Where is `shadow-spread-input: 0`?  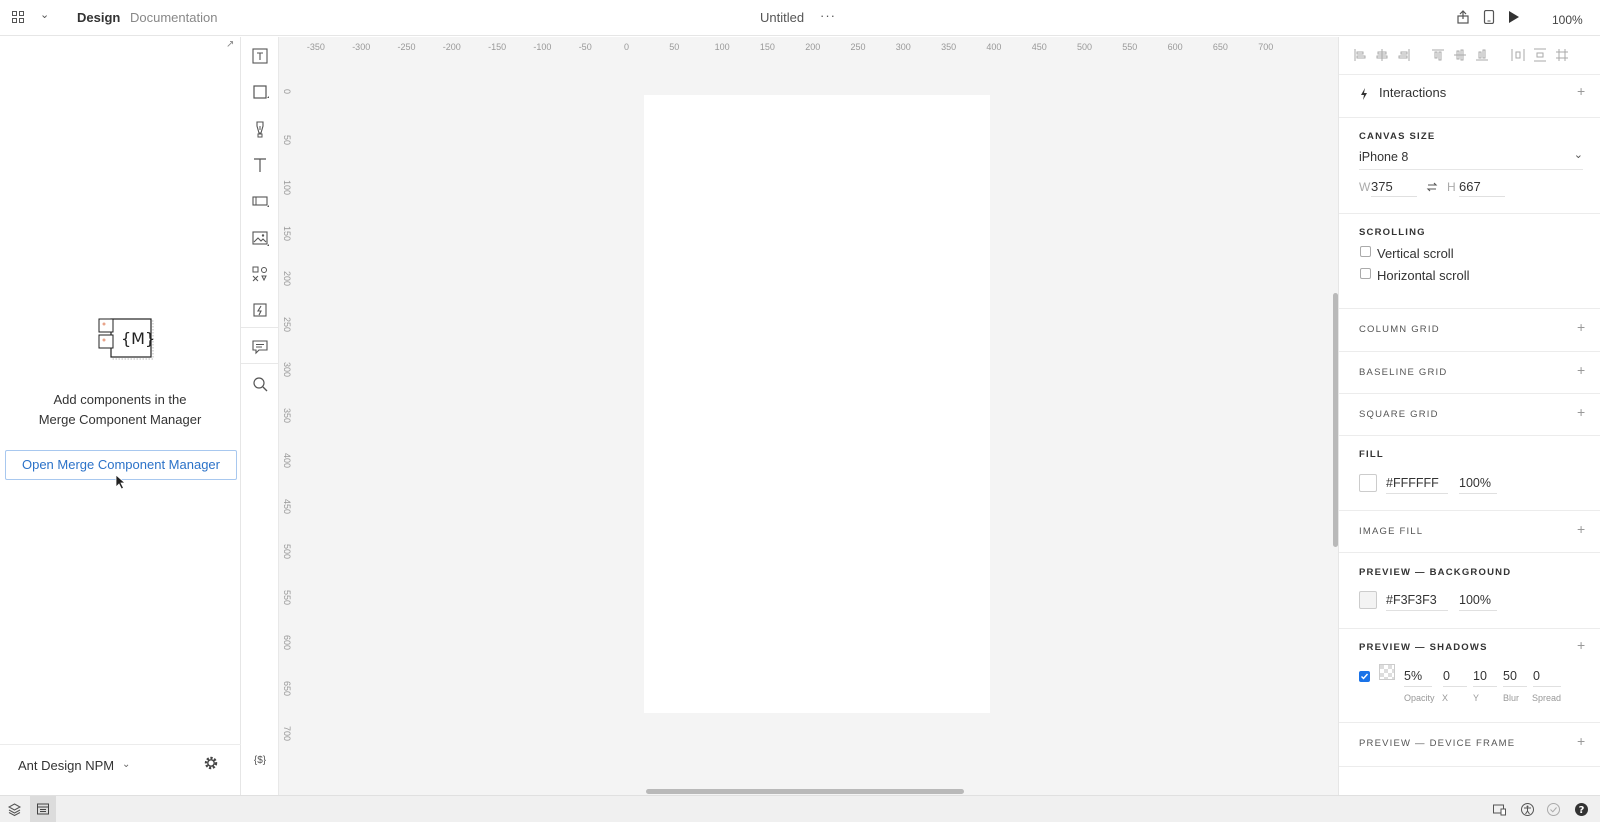
shadow-spread-input: 0 is located at coordinates (1547, 678).